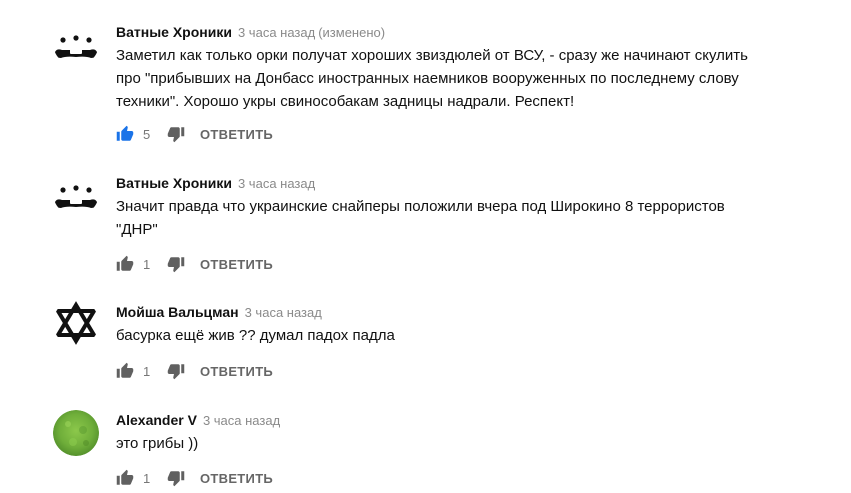 The height and width of the screenshot is (493, 851). Describe the element at coordinates (177, 312) in the screenshot. I see `comment-author: Мойша Вальцман` at that location.